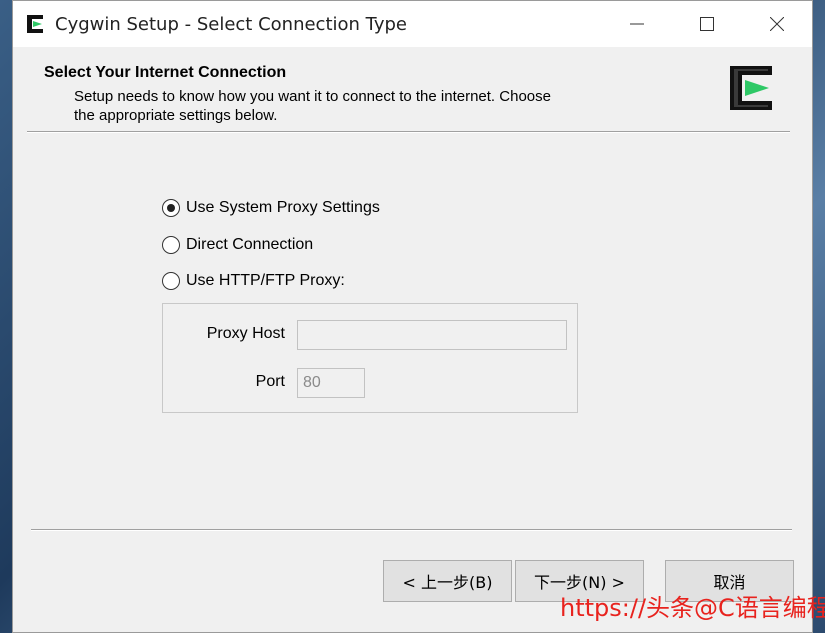 This screenshot has height=633, width=825. Describe the element at coordinates (265, 280) in the screenshot. I see `radio-http-ftp-proxy-label: Use HTTP/FTP Proxy:` at that location.